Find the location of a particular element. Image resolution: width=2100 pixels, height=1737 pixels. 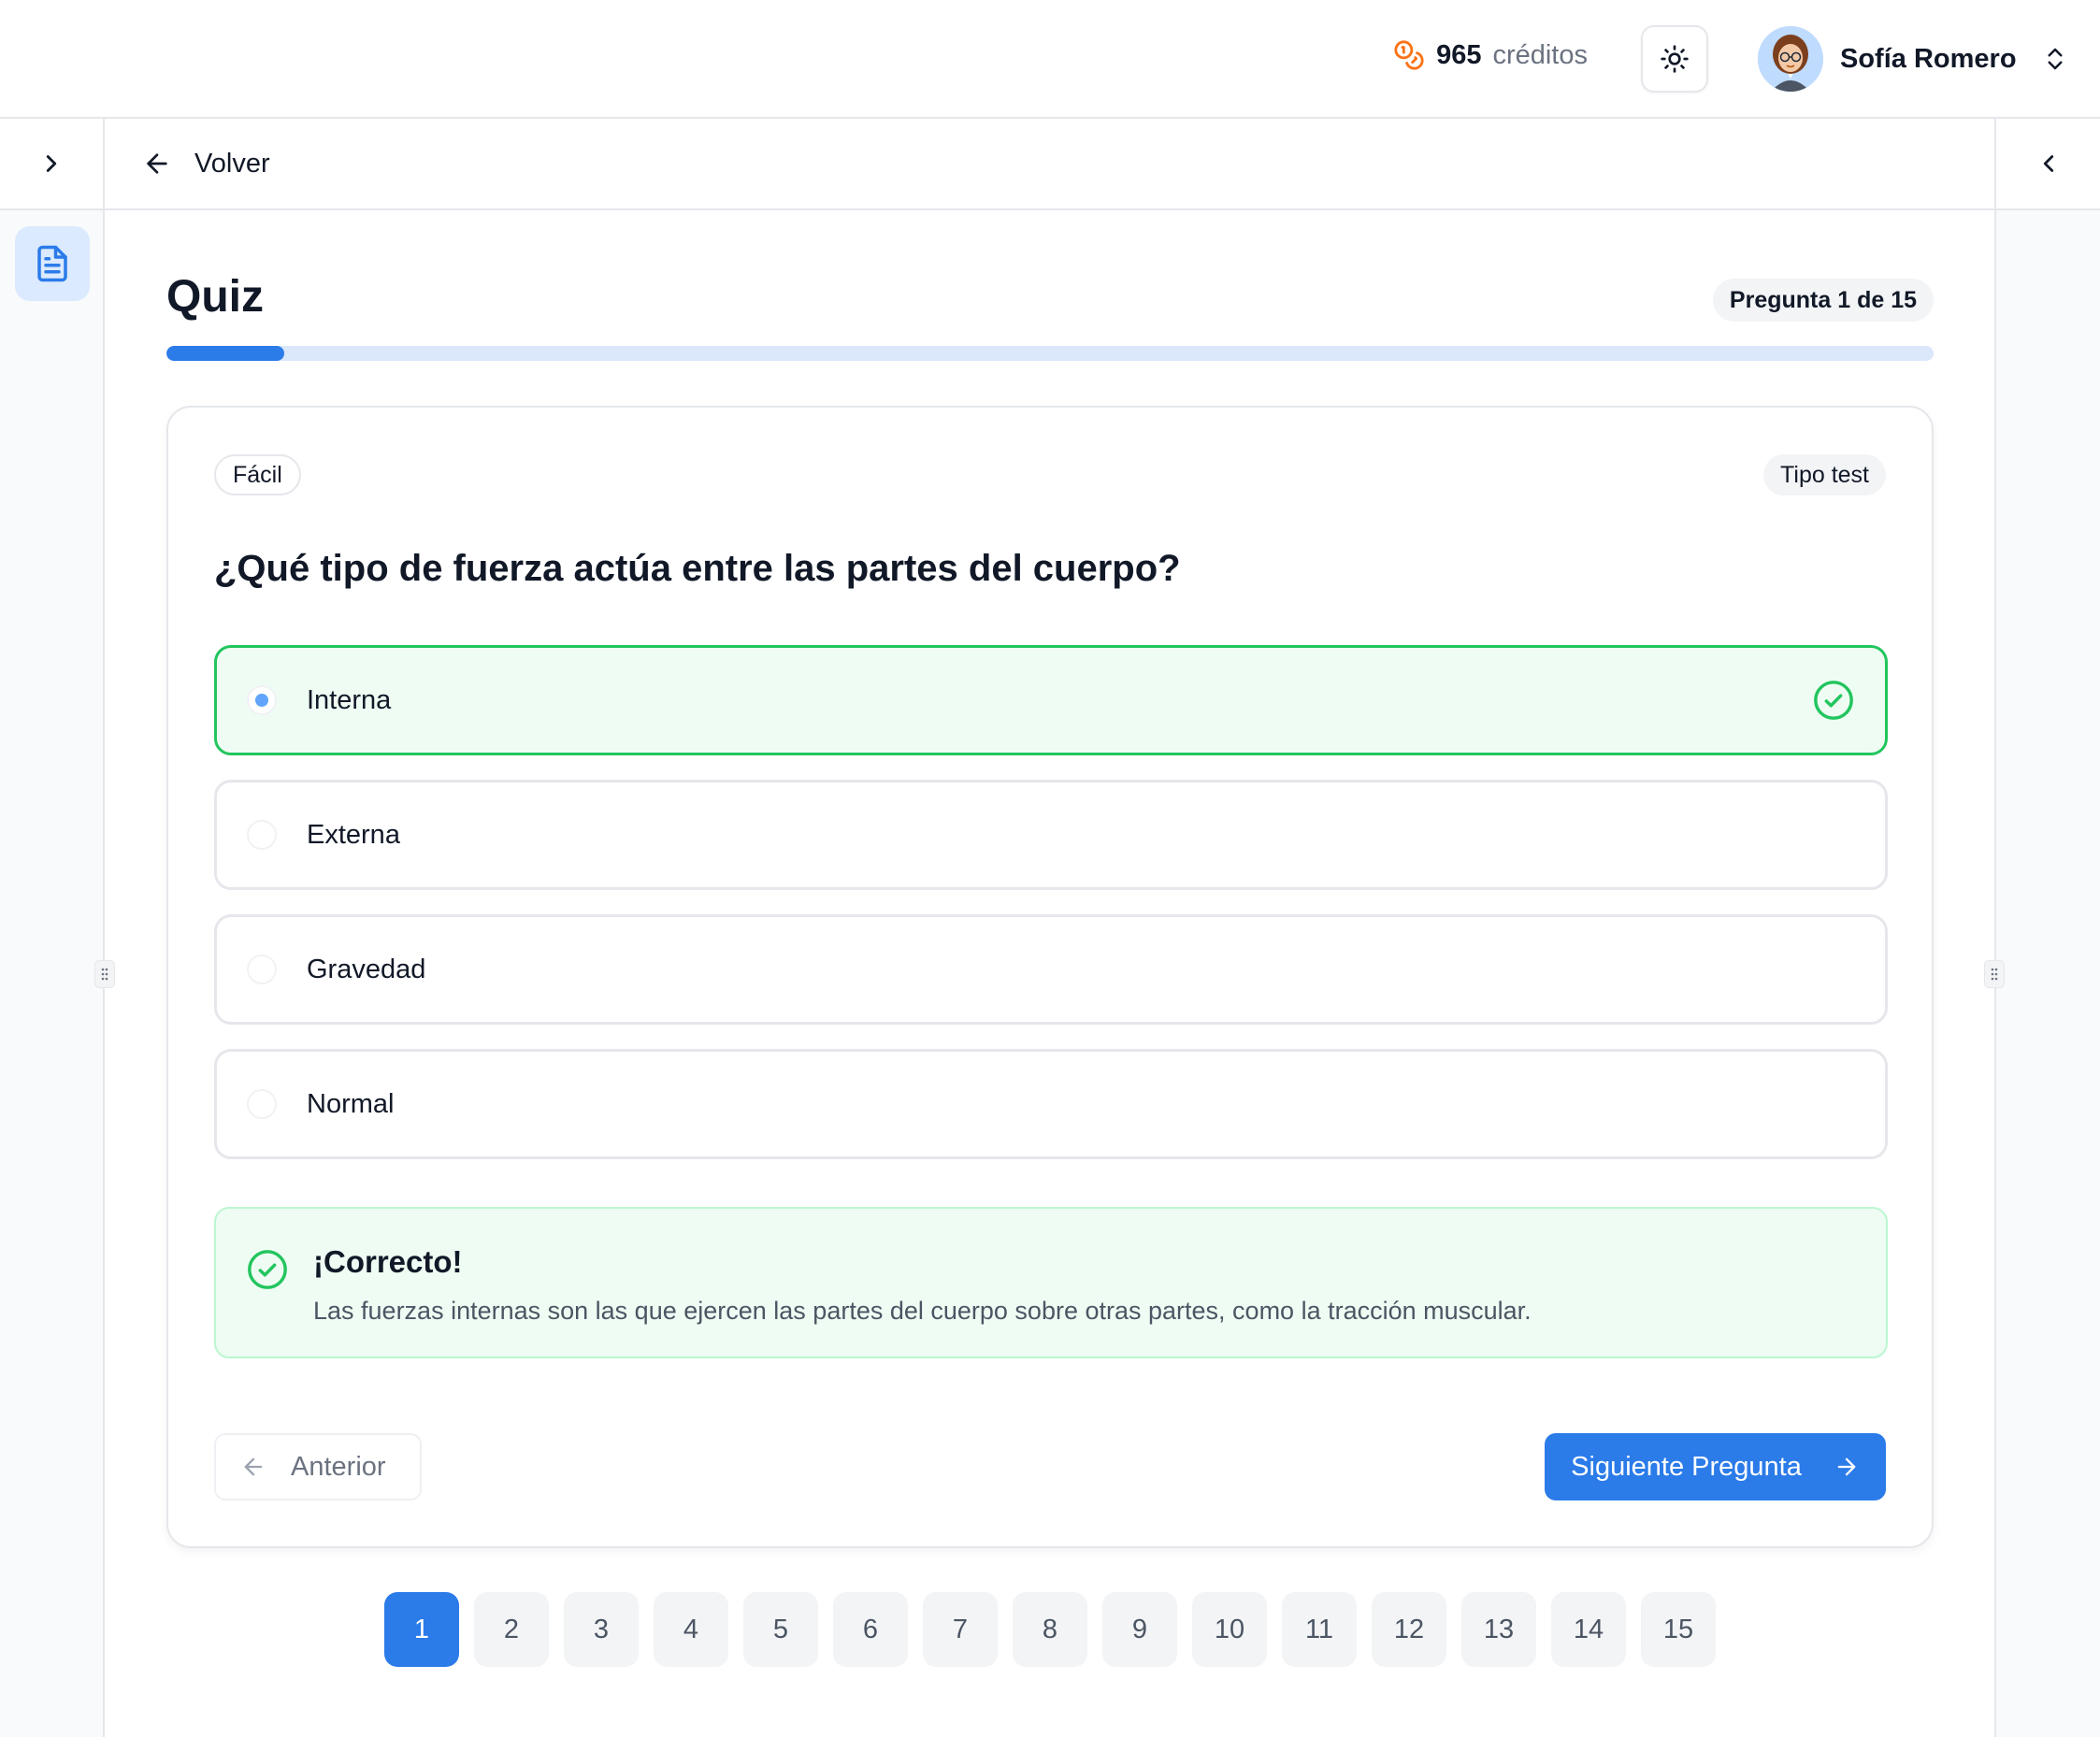

back-link: Volver is located at coordinates (1049, 164).